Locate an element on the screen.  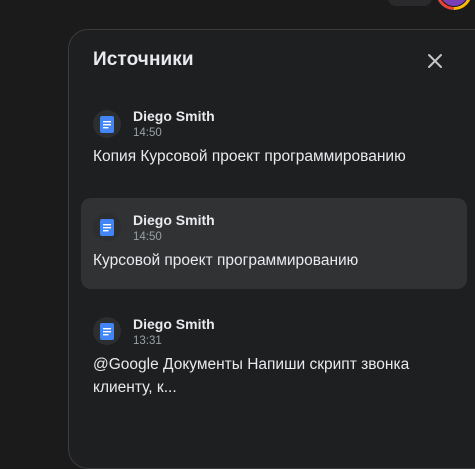
close-button is located at coordinates (435, 61).